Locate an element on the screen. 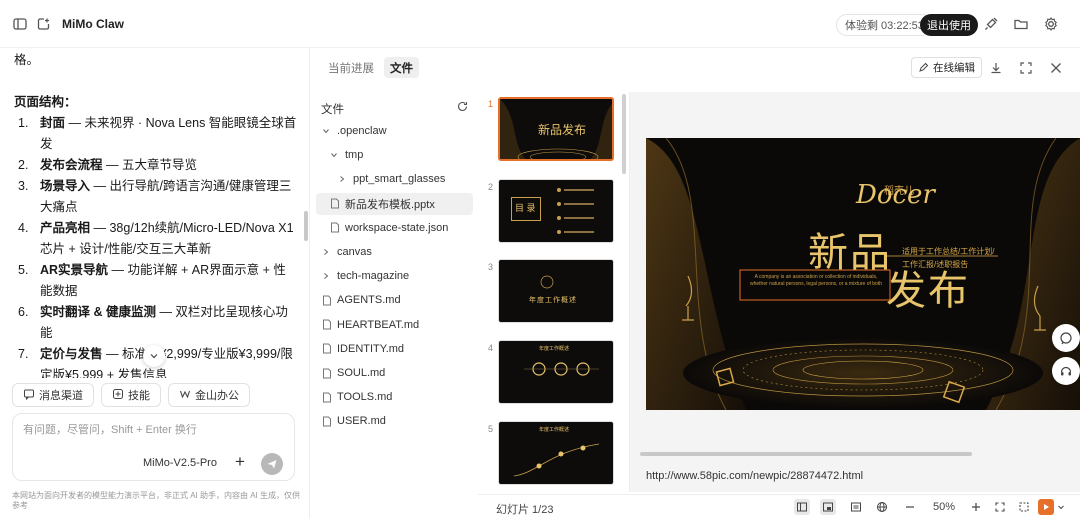 Image resolution: width=1080 pixels, height=518 pixels. folder-icon is located at coordinates (1021, 24).